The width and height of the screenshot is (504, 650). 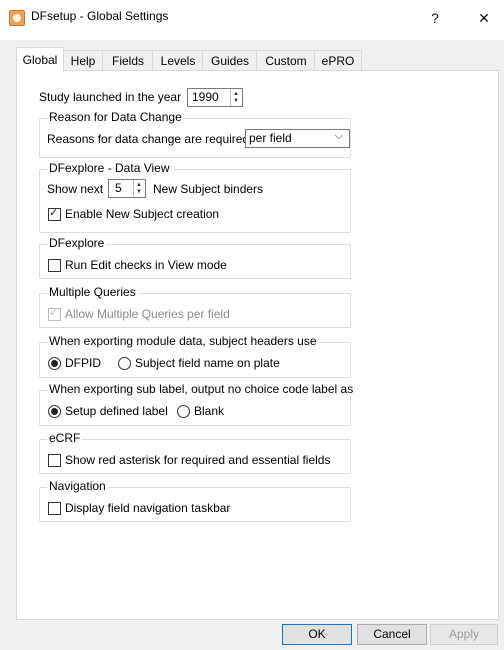 What do you see at coordinates (207, 363) in the screenshot?
I see `subject-field-name-radio-label: Subject field name on plate` at bounding box center [207, 363].